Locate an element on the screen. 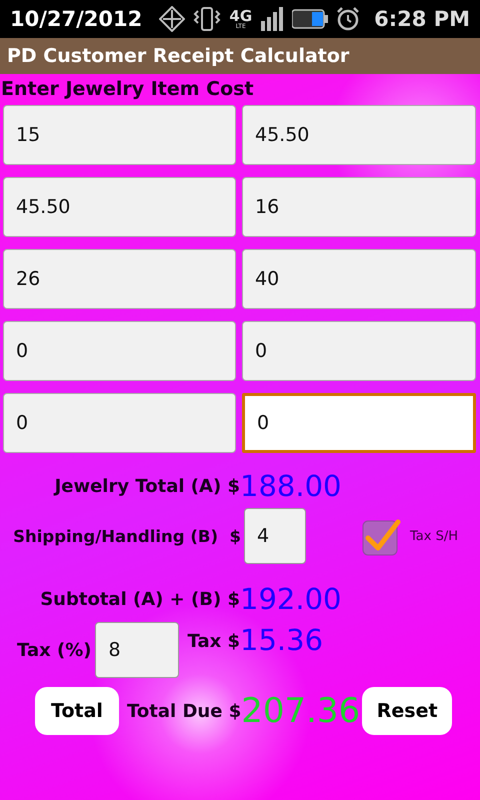  title-bar: PD Customer Receipt Calculator is located at coordinates (240, 56).